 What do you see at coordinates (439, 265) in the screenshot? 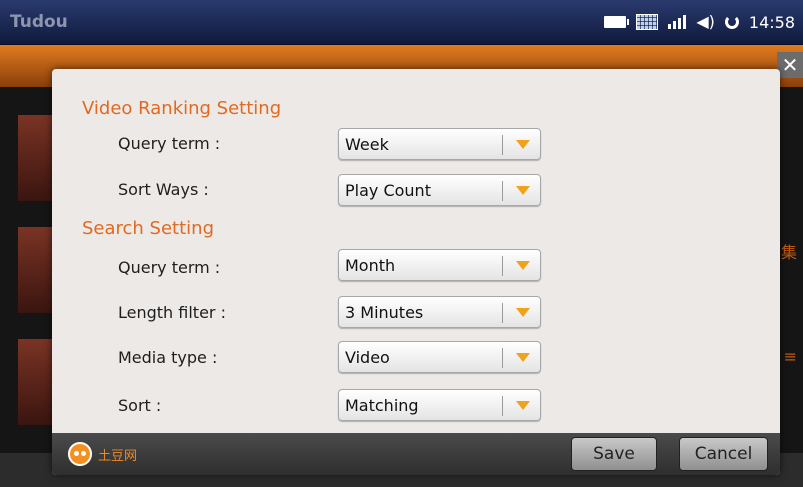
I see `search-query-term-select: Month` at bounding box center [439, 265].